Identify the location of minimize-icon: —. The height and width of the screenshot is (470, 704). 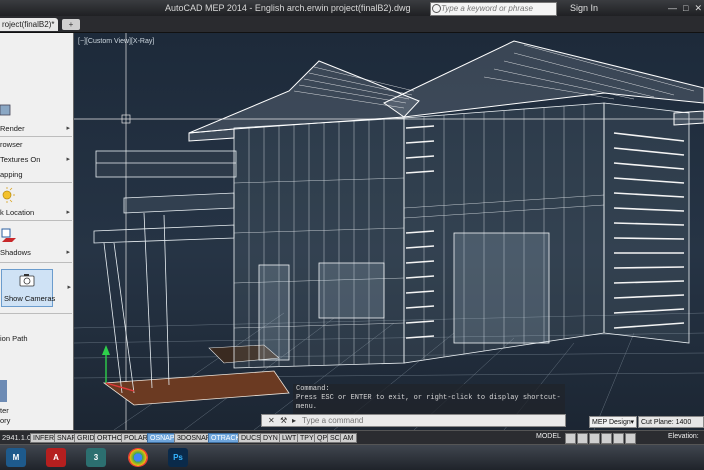
(672, 8).